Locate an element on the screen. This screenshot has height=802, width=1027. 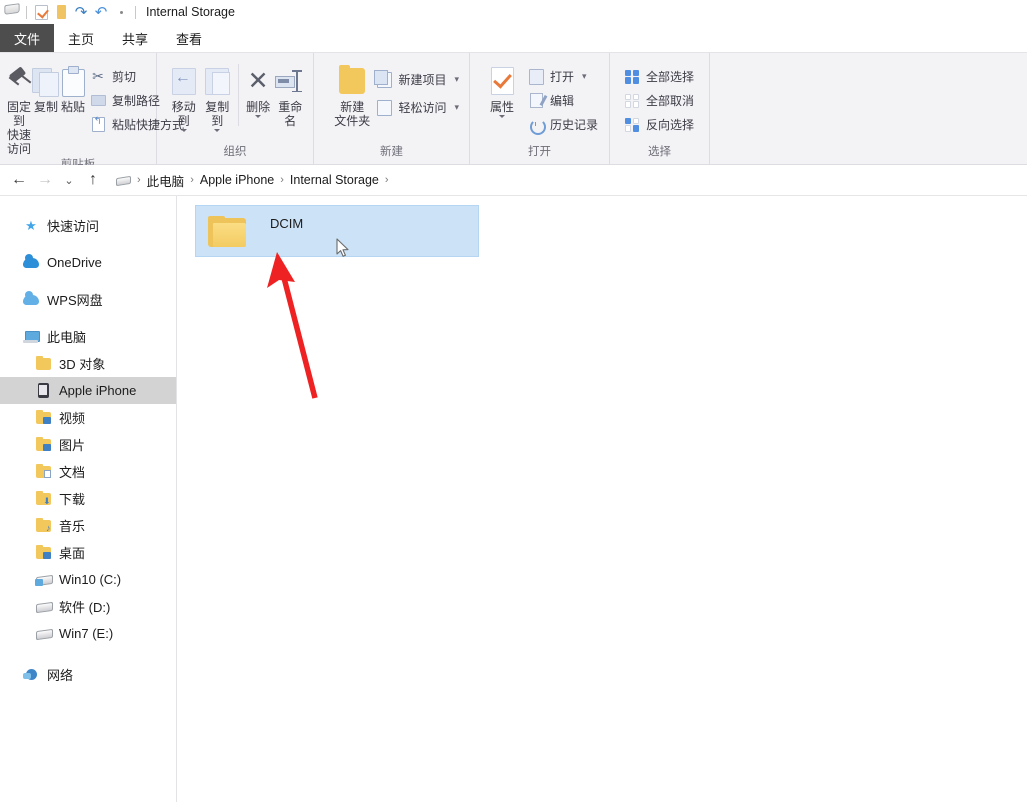
properties-icon is located at coordinates (41, 12).